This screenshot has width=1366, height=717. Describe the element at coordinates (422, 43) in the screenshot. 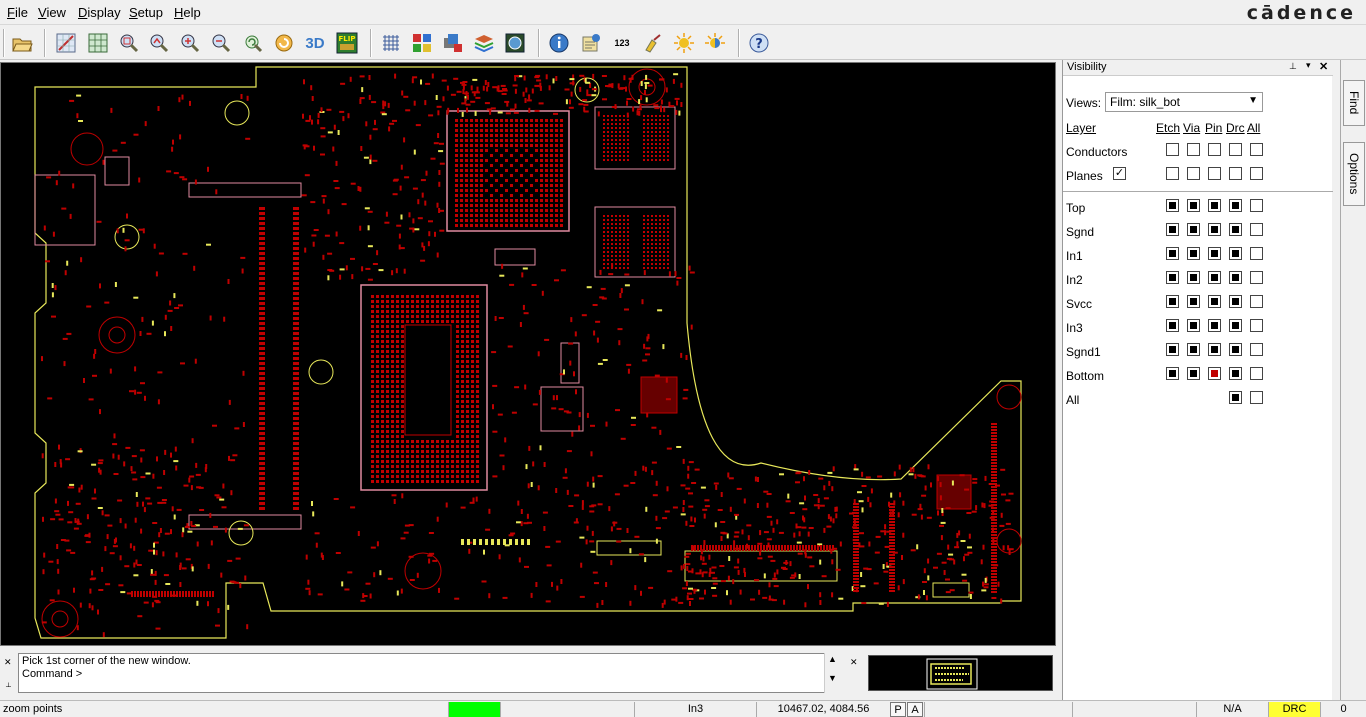

I see `color-icon` at that location.